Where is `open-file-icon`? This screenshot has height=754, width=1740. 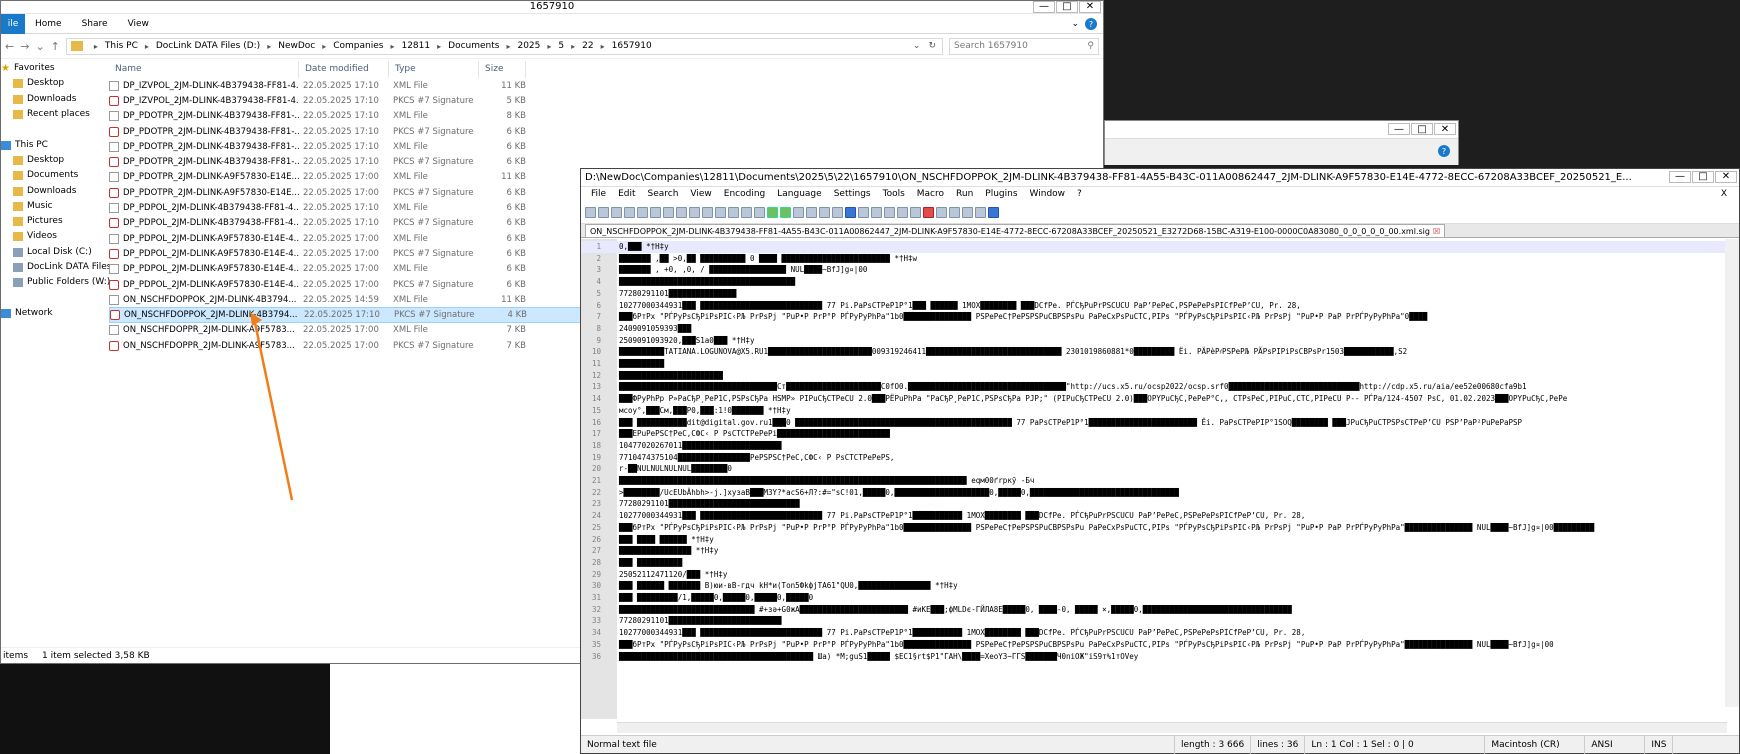 open-file-icon is located at coordinates (603, 212).